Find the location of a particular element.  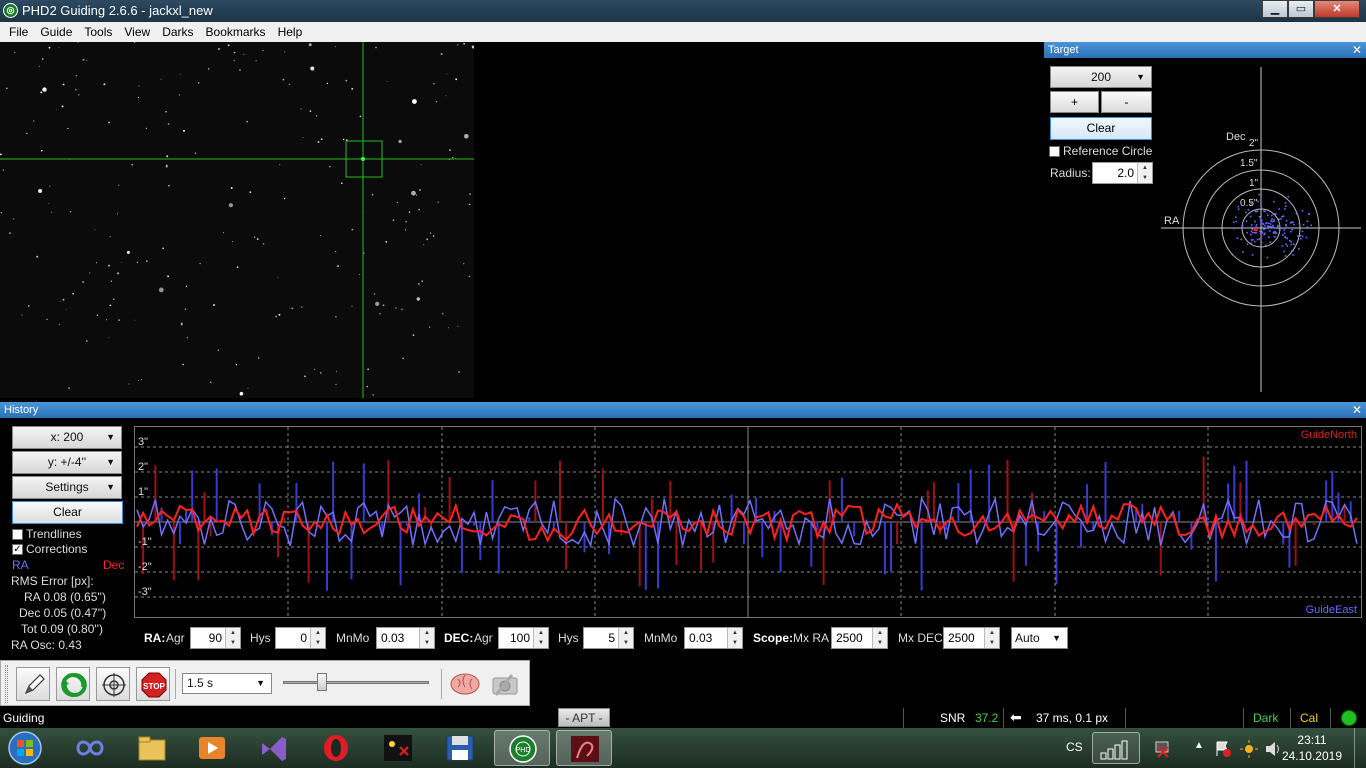

apt-tab: - APT - is located at coordinates (584, 717).